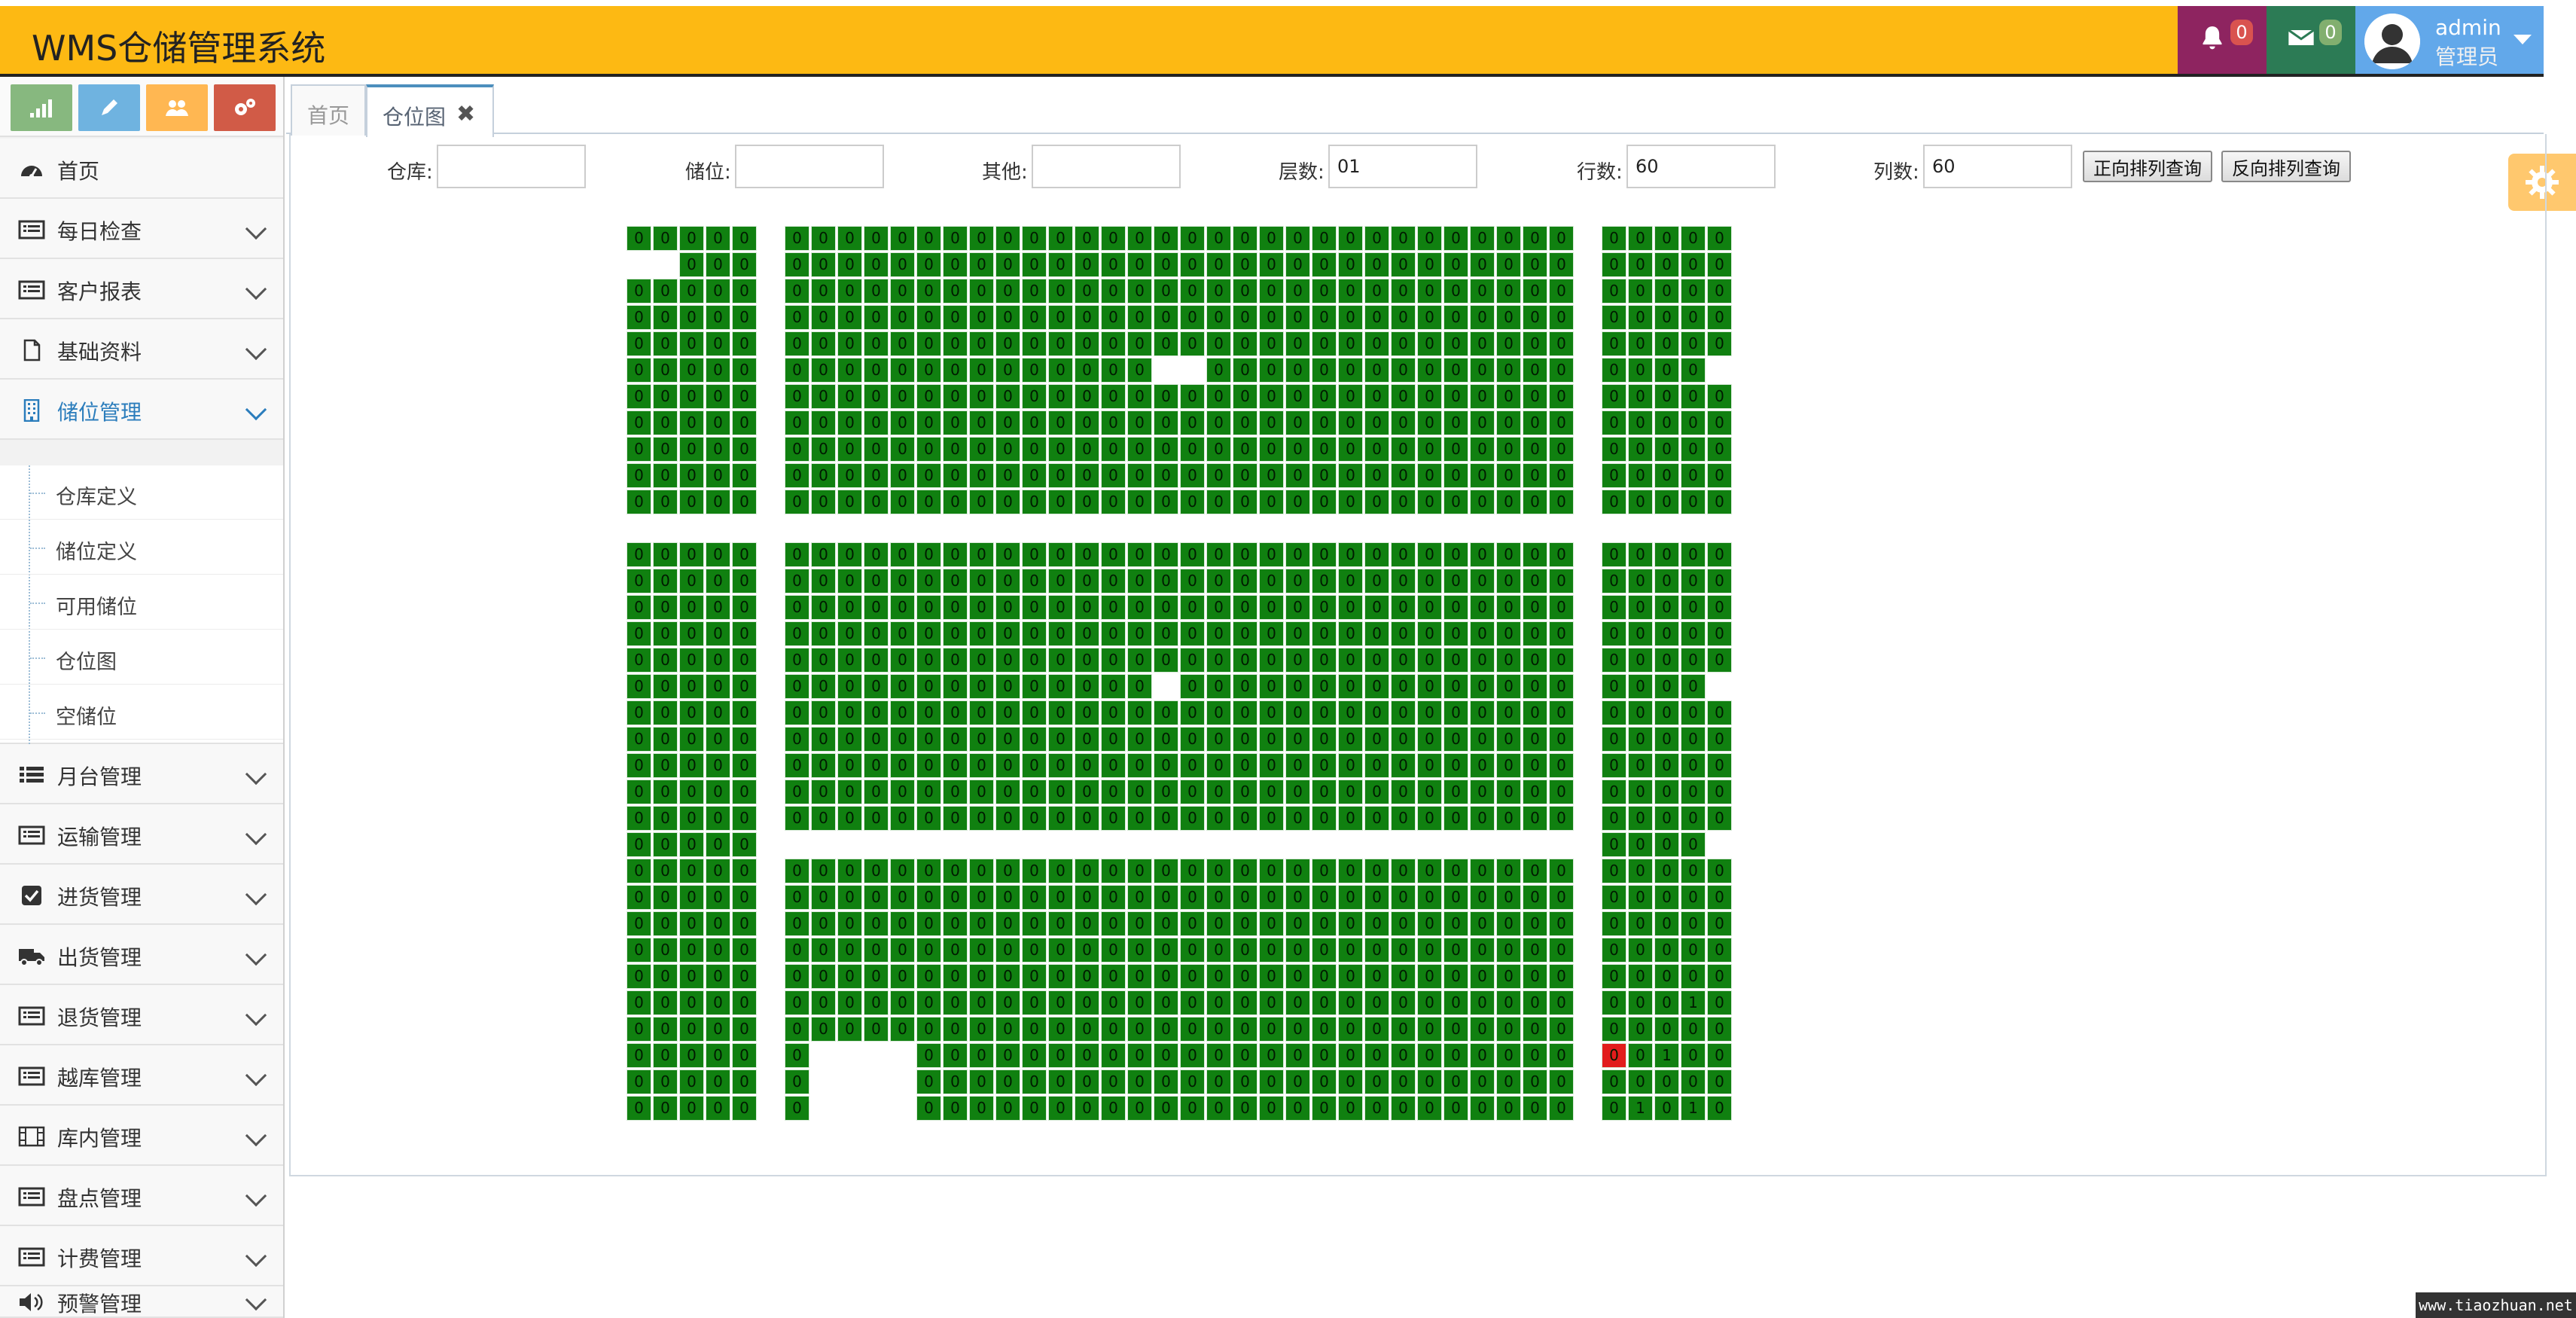 This screenshot has height=1318, width=2576. Describe the element at coordinates (141, 1196) in the screenshot. I see `sidebar-item-stocktake-management: 盘点管理` at that location.